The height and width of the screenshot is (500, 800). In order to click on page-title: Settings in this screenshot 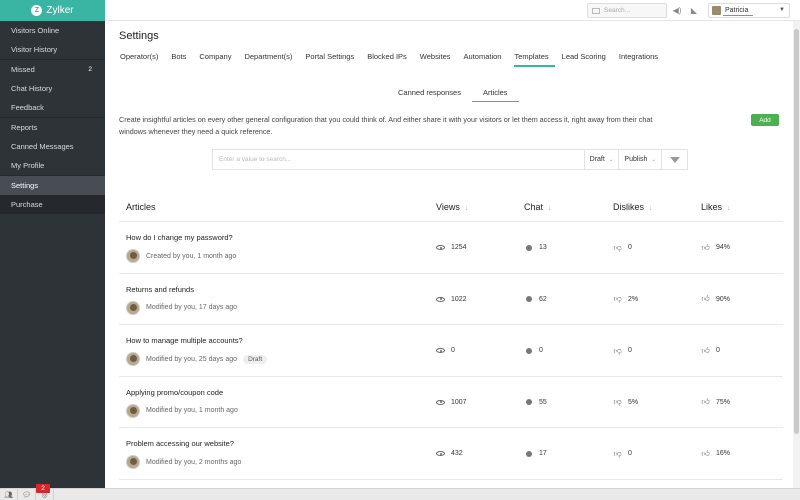, I will do `click(139, 36)`.